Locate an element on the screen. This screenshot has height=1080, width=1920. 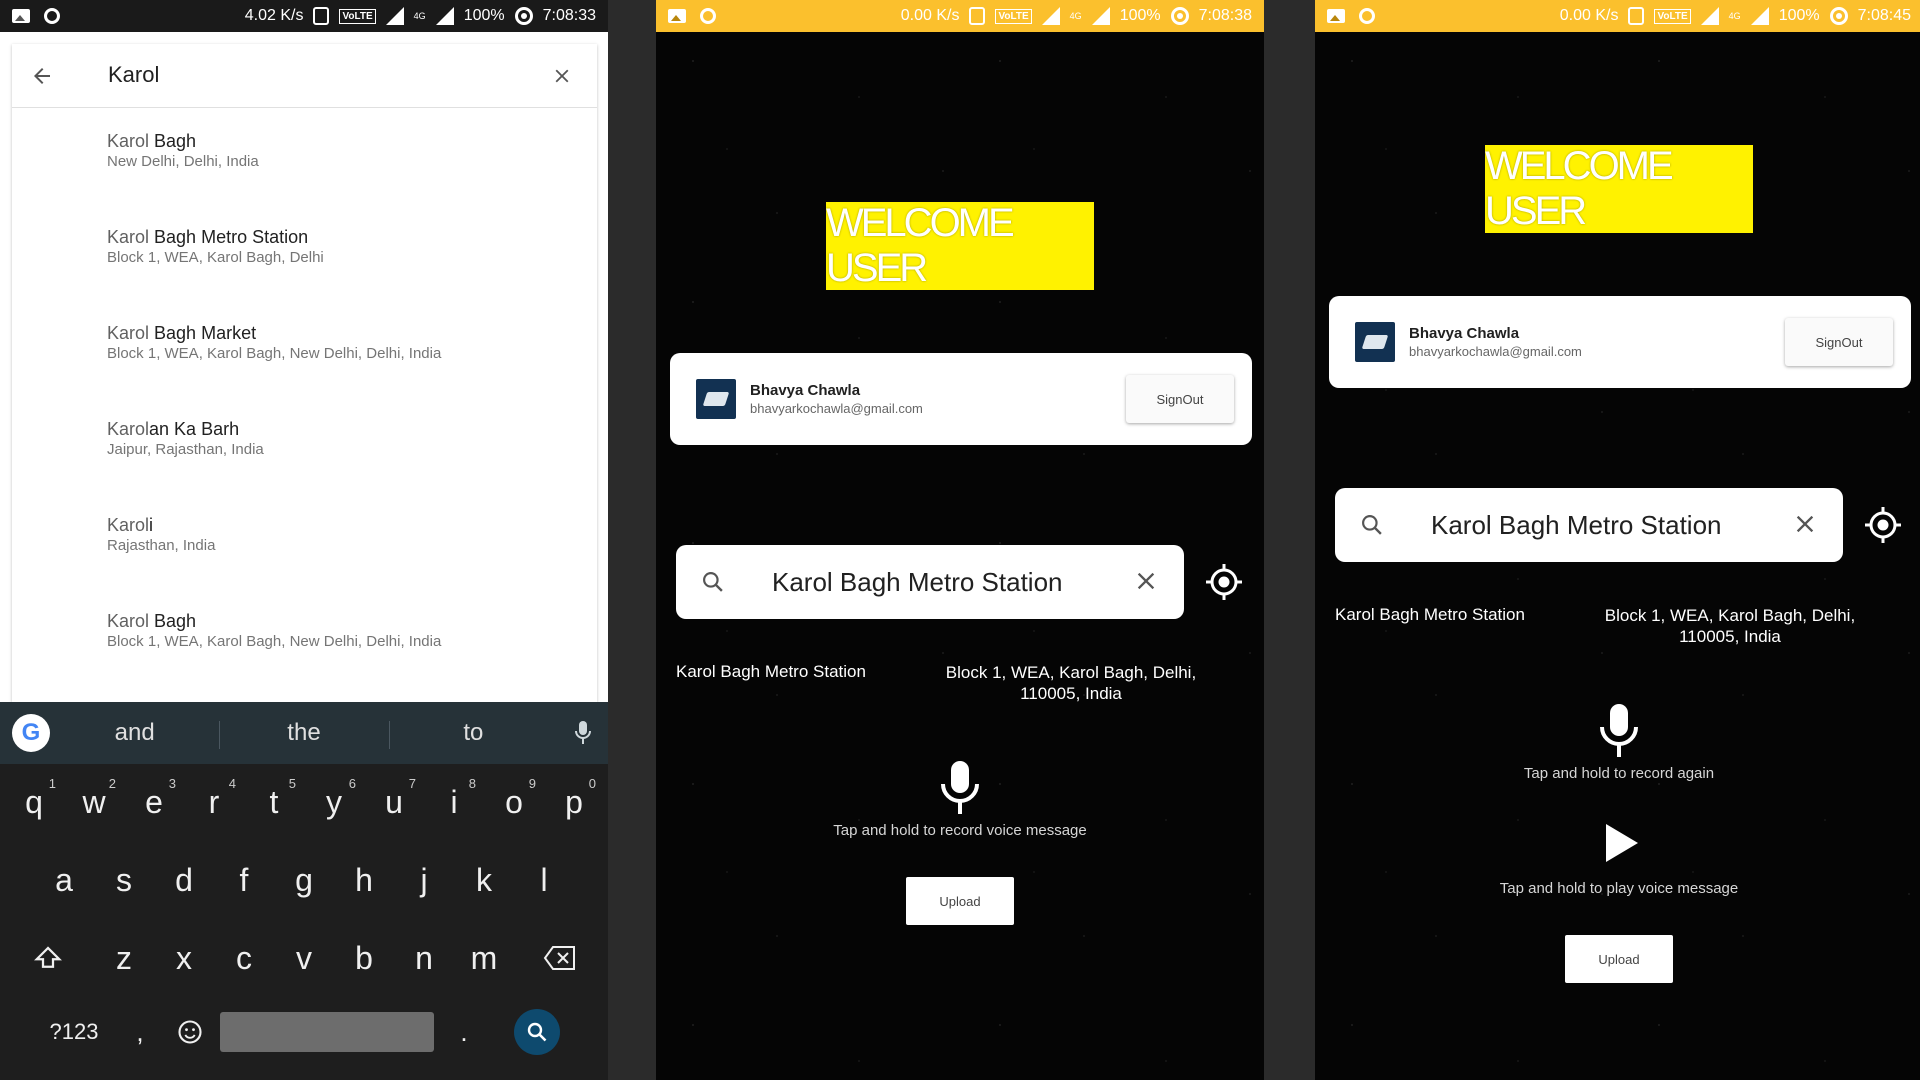
google-logo-icon: G is located at coordinates (31, 733).